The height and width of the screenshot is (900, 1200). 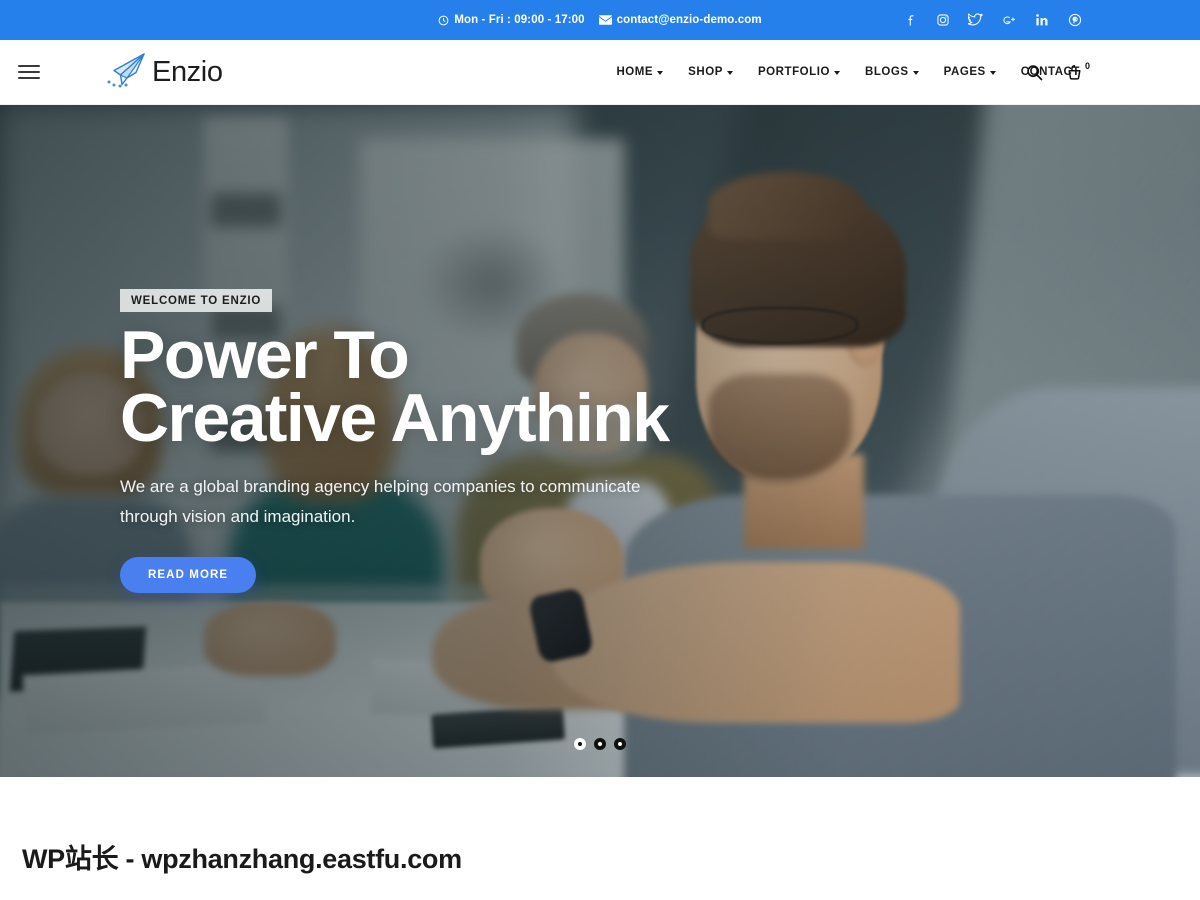 What do you see at coordinates (942, 20) in the screenshot?
I see `instagram-icon` at bounding box center [942, 20].